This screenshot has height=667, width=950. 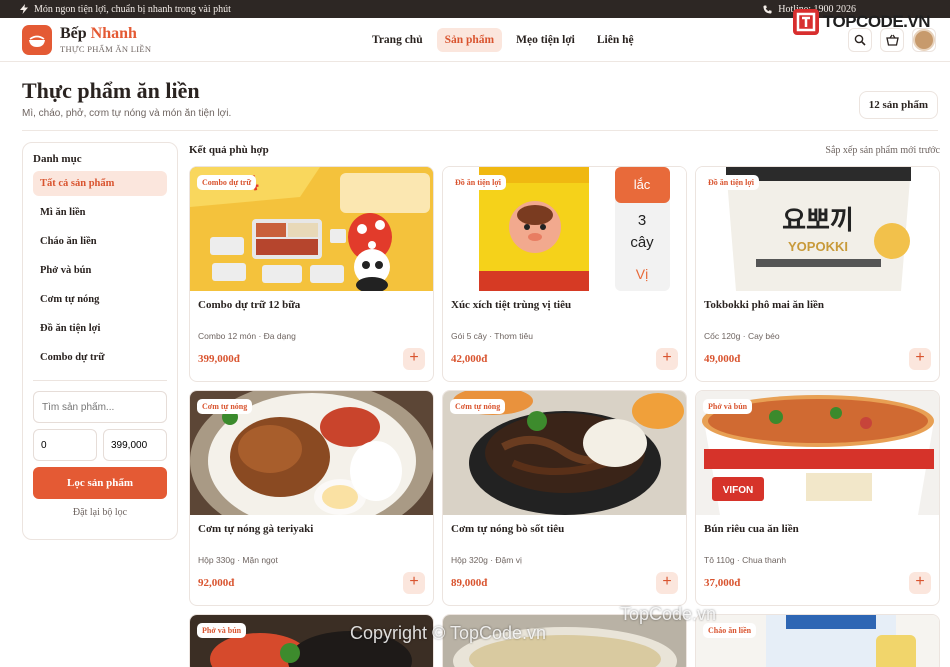 What do you see at coordinates (564, 229) in the screenshot?
I see `product-image: lắc 3 cây Vị Đồ ăn tiện lợi` at bounding box center [564, 229].